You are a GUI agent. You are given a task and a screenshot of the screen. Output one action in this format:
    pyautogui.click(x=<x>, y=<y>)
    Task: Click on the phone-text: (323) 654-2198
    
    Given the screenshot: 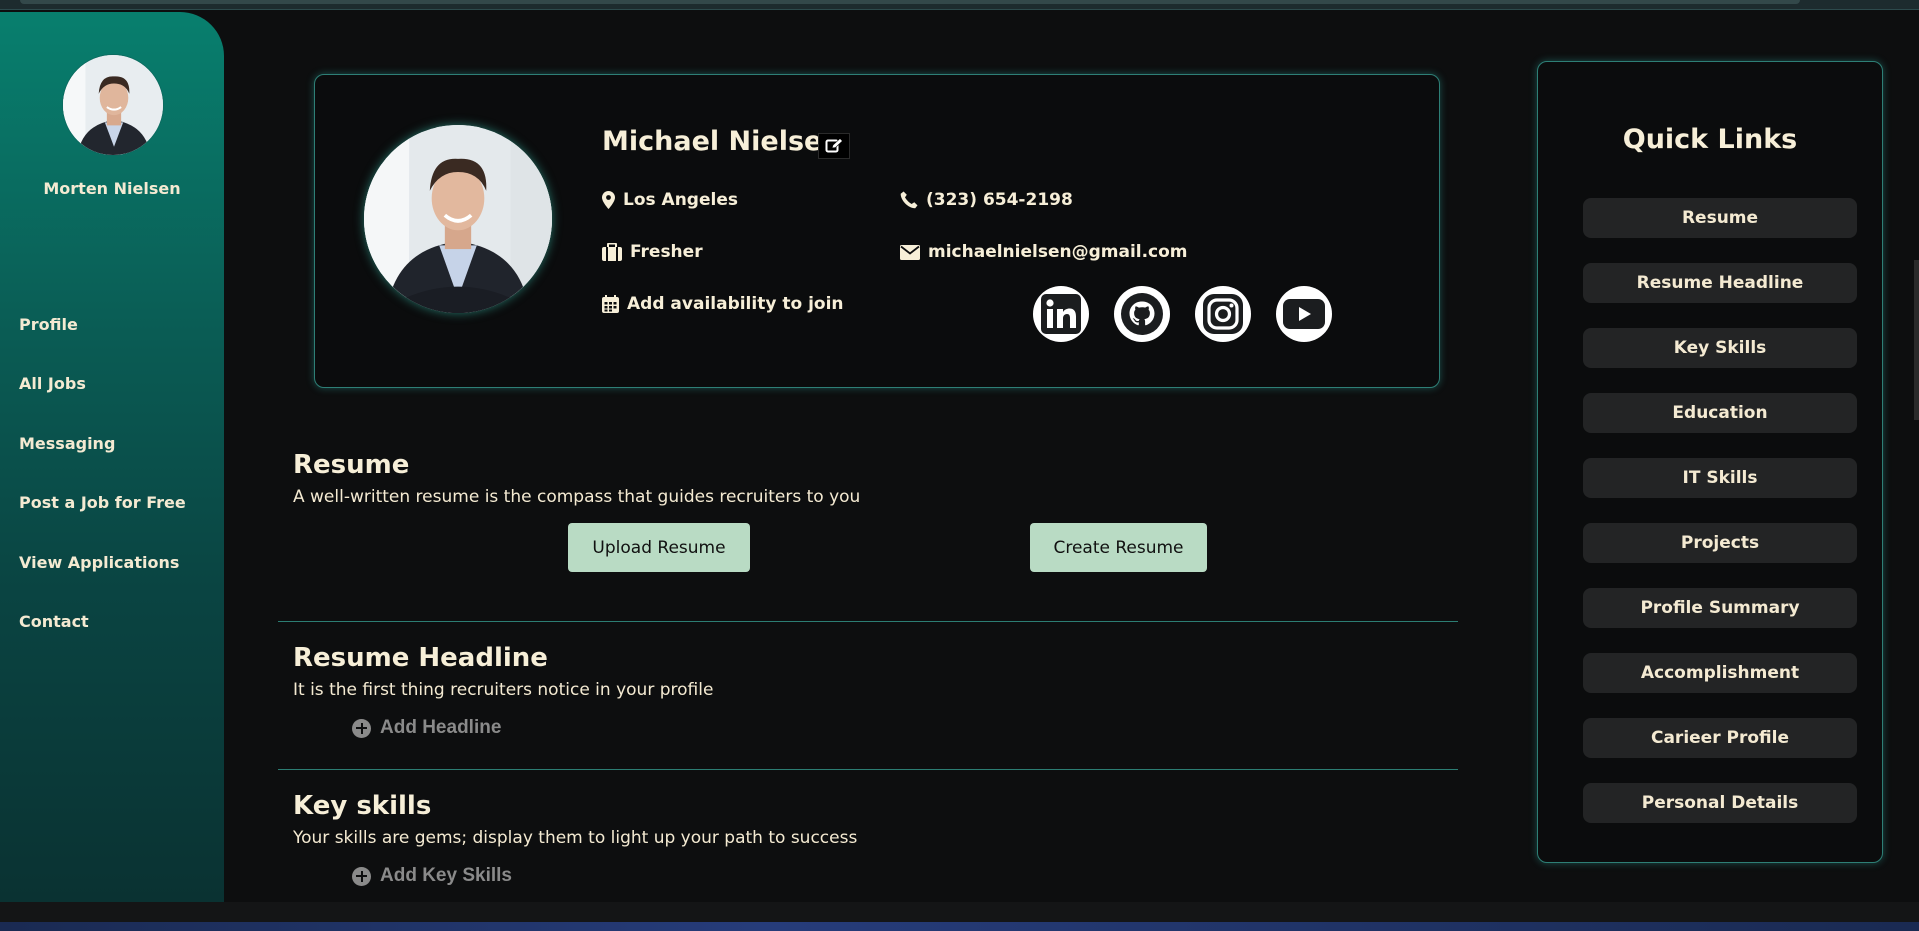 What is the action you would take?
    pyautogui.click(x=999, y=200)
    